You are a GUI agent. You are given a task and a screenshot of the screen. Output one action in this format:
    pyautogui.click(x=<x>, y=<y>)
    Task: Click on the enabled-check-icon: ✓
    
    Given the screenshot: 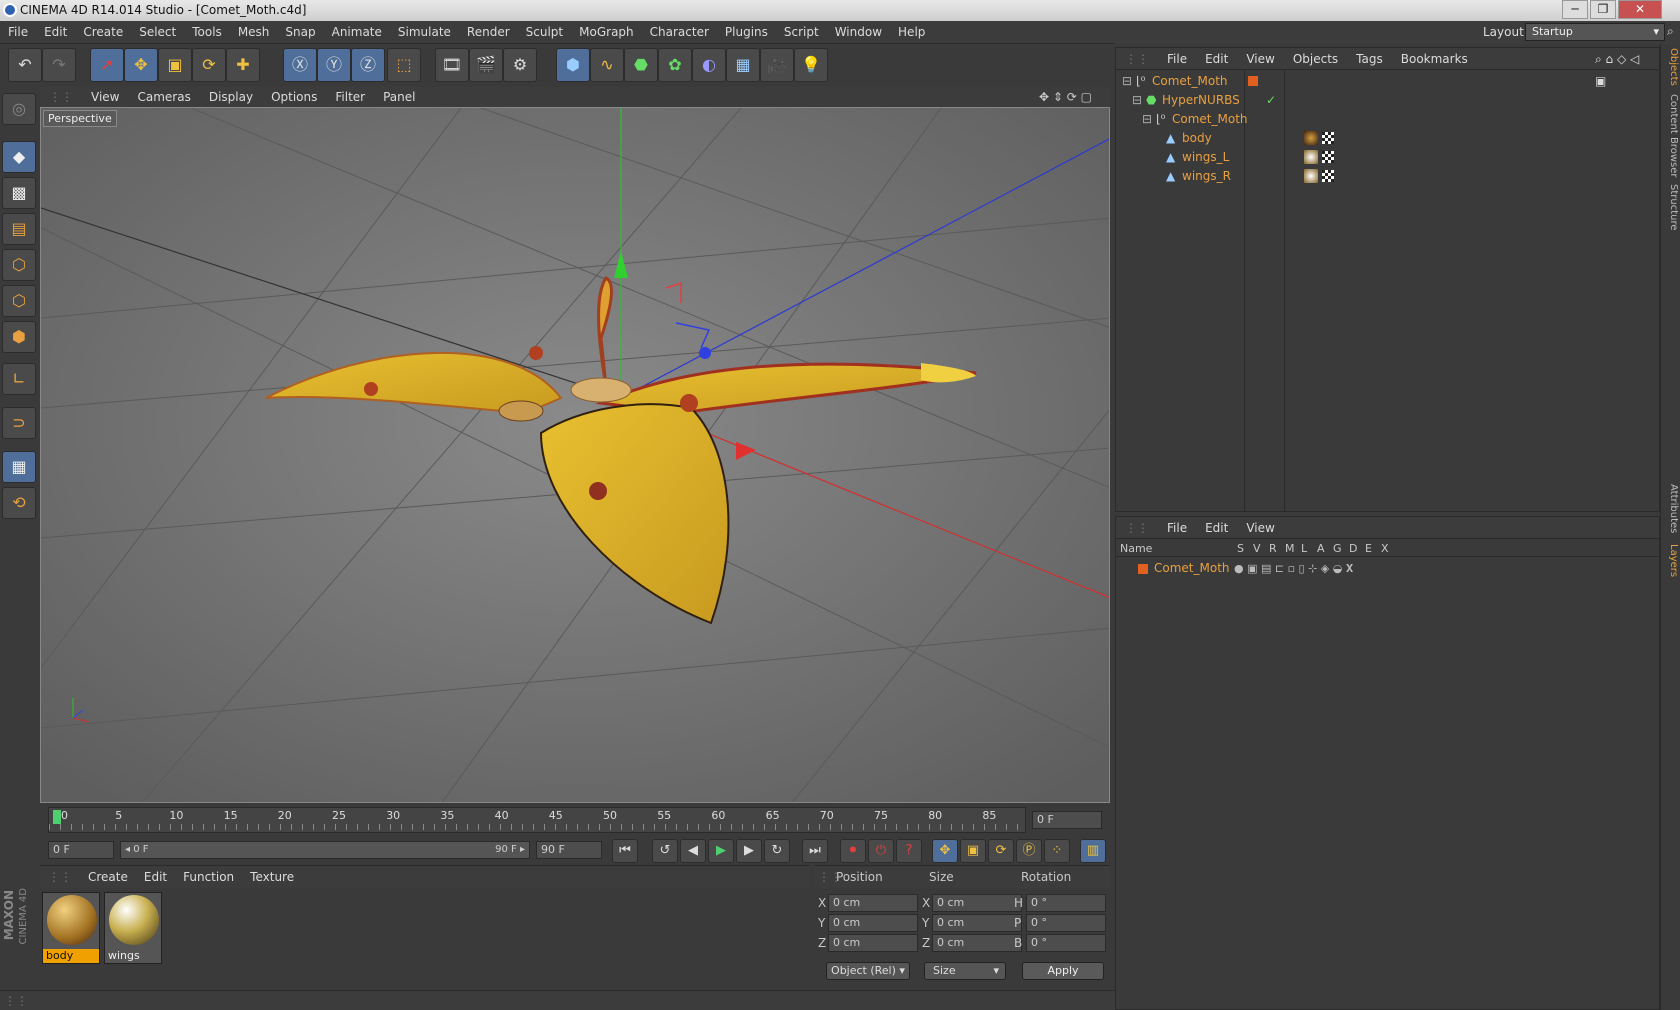 What is the action you would take?
    pyautogui.click(x=1271, y=100)
    